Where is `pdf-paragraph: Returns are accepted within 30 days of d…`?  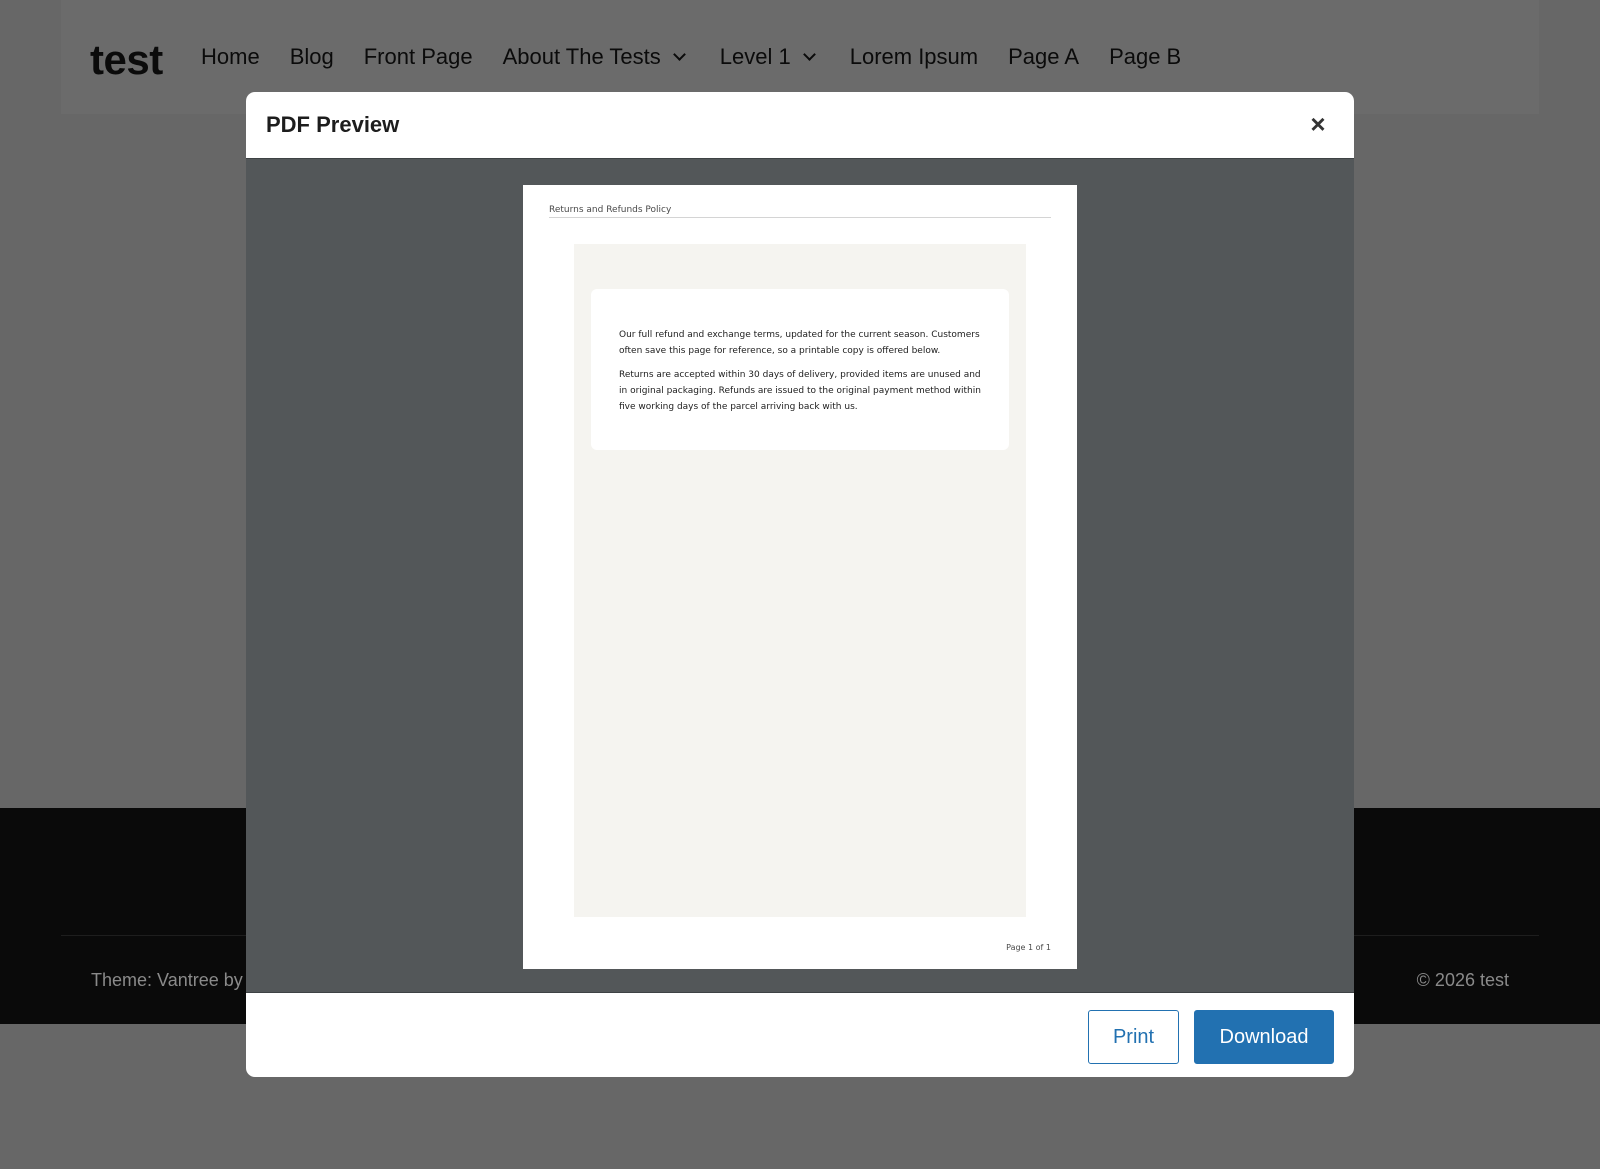
pdf-paragraph: Returns are accepted within 30 days of d… is located at coordinates (800, 391).